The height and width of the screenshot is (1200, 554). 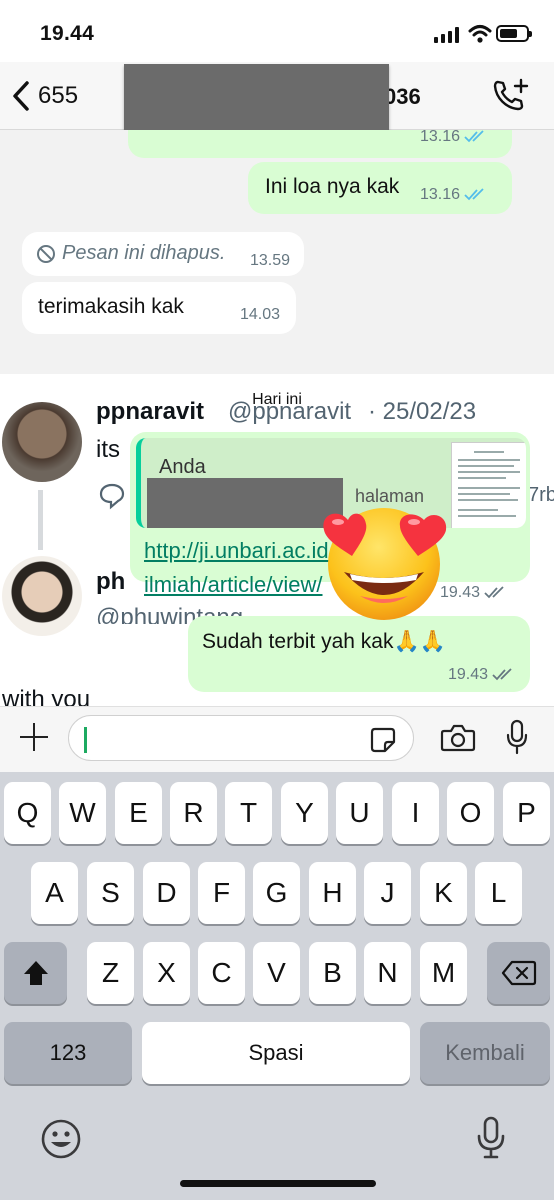 I want to click on key-b: B, so click(x=332, y=973).